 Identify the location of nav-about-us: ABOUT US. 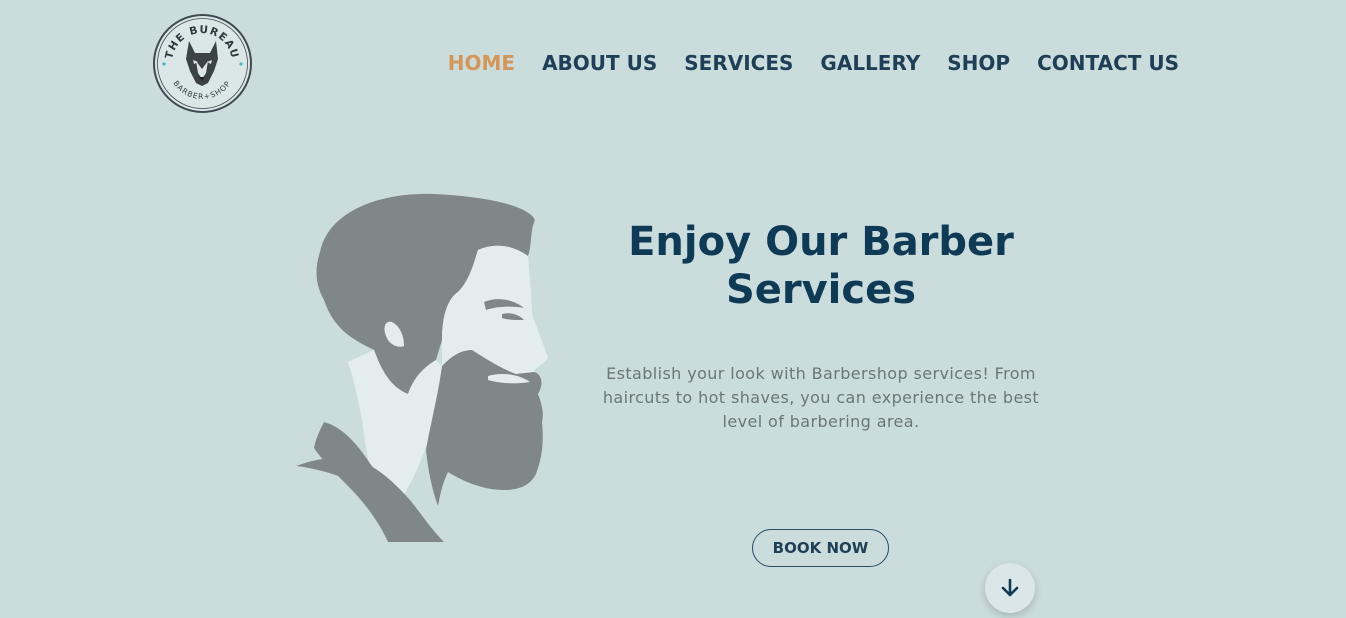
(599, 63).